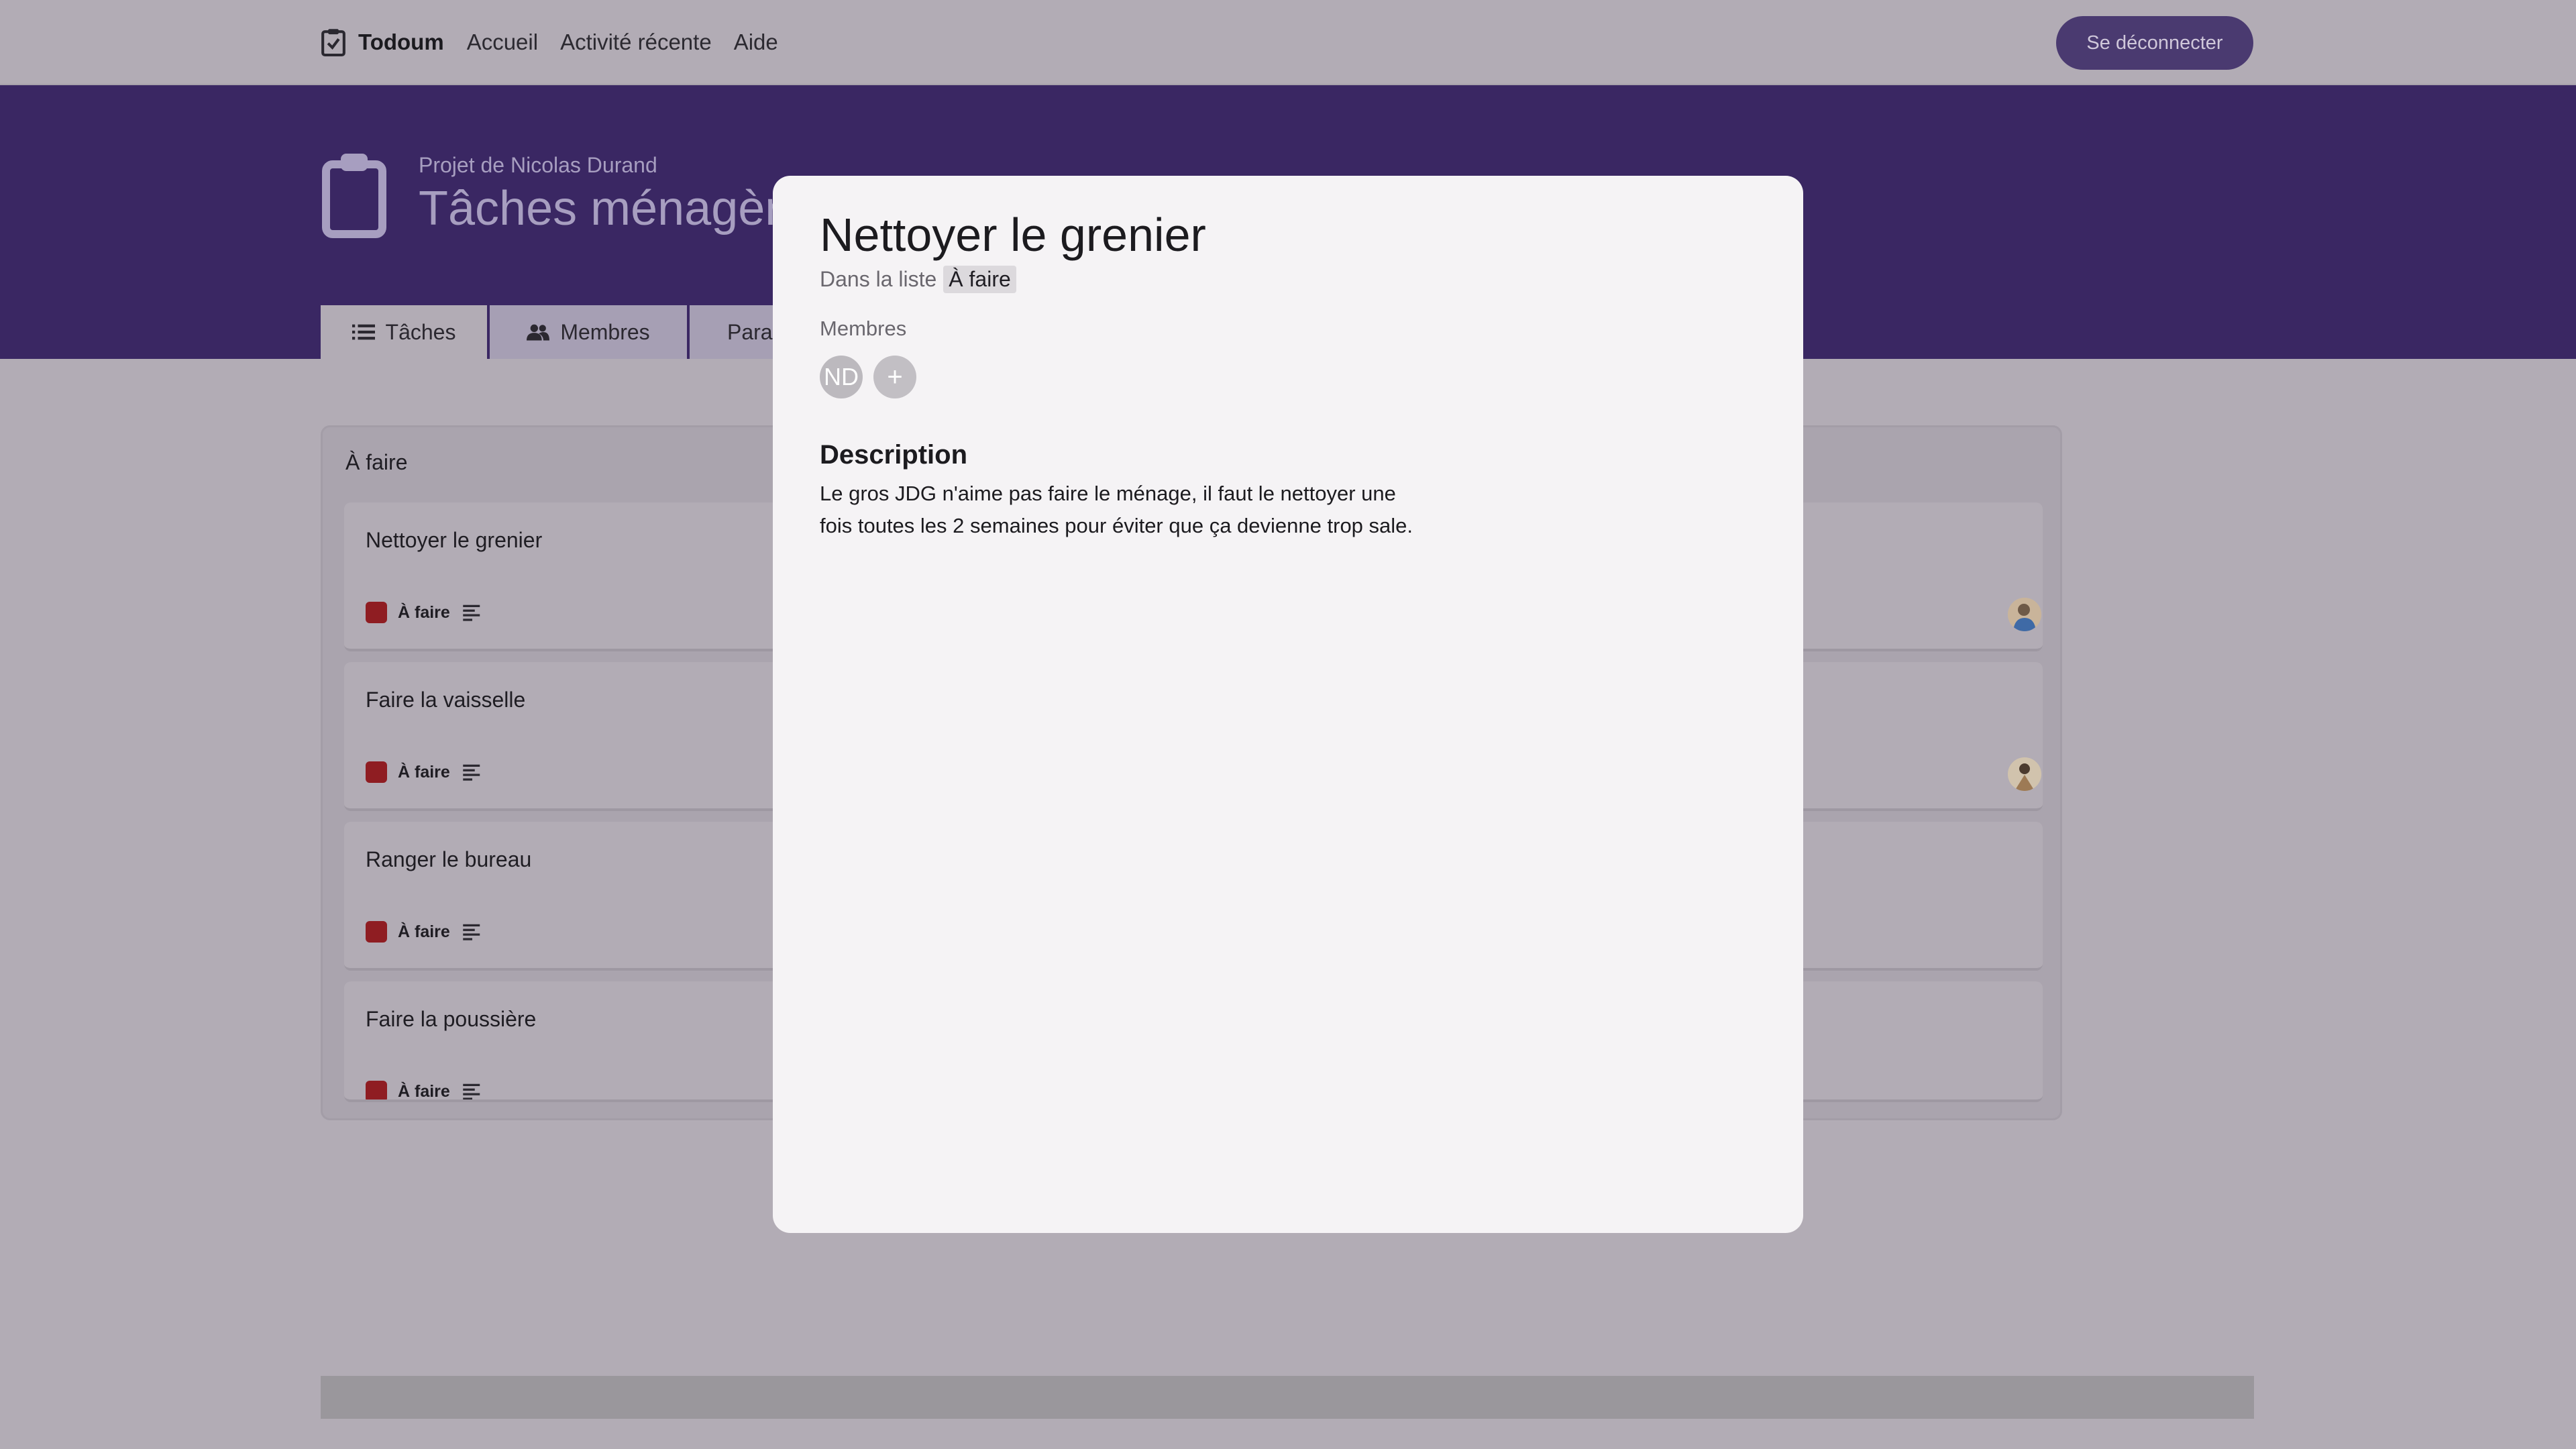 The image size is (2576, 1449). What do you see at coordinates (894, 455) in the screenshot?
I see `description-heading: Description` at bounding box center [894, 455].